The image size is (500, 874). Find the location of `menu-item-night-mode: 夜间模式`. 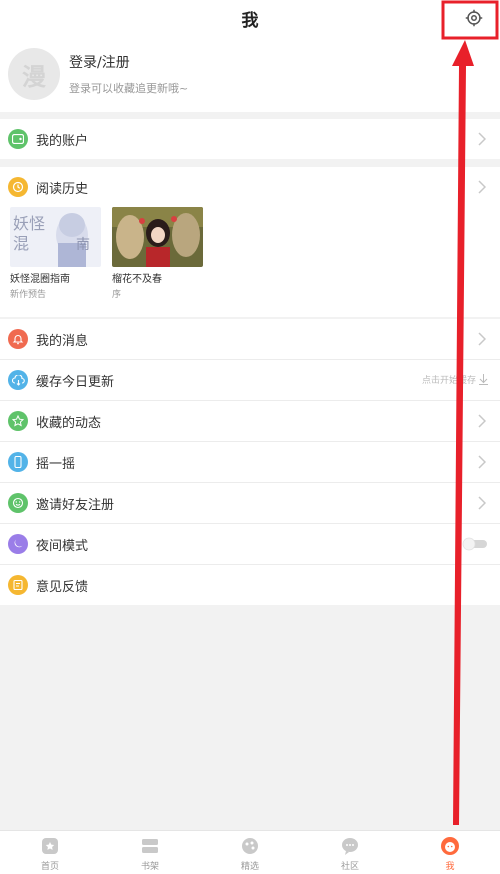

menu-item-night-mode: 夜间模式 is located at coordinates (250, 544).